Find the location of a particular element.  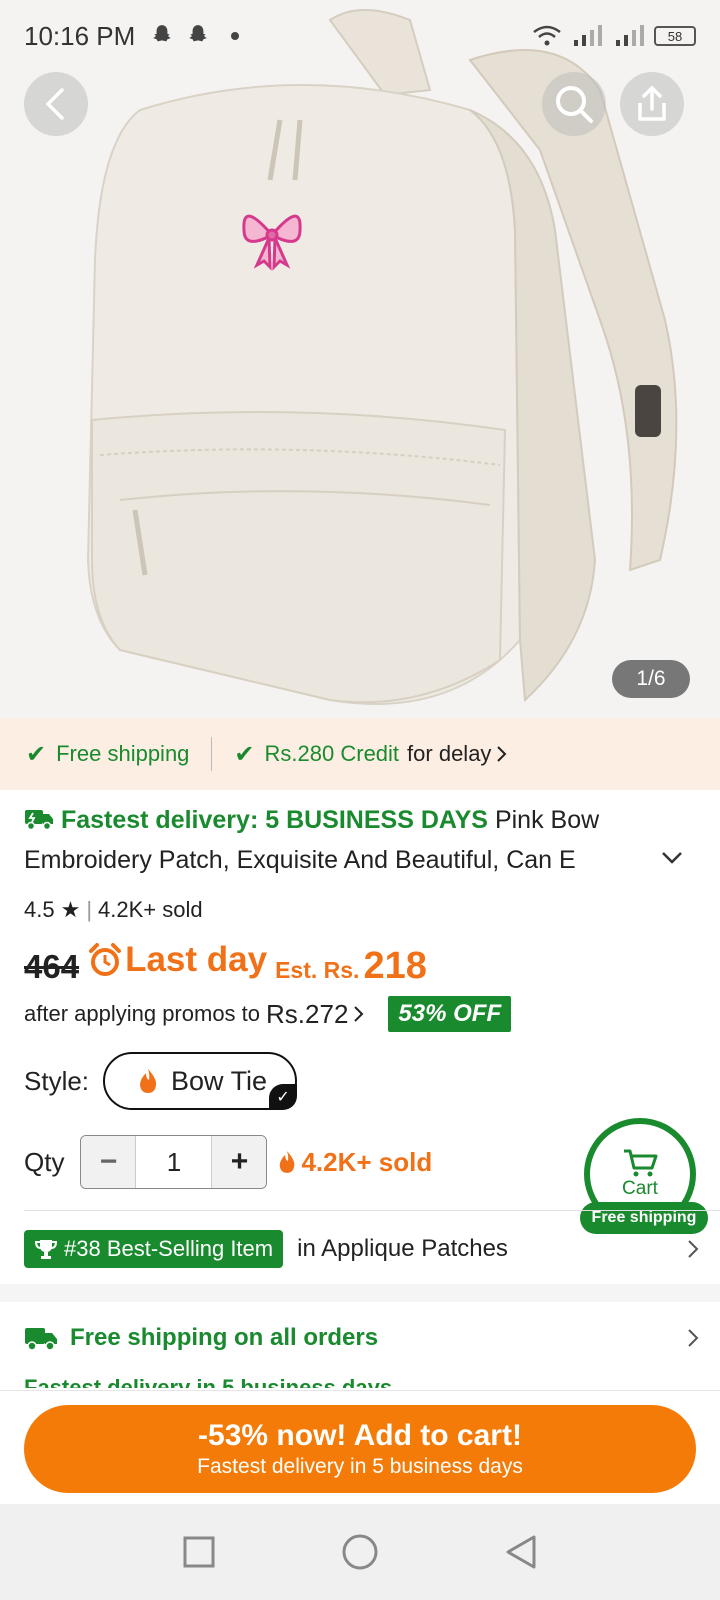

cart-label: Cart is located at coordinates (640, 1188).